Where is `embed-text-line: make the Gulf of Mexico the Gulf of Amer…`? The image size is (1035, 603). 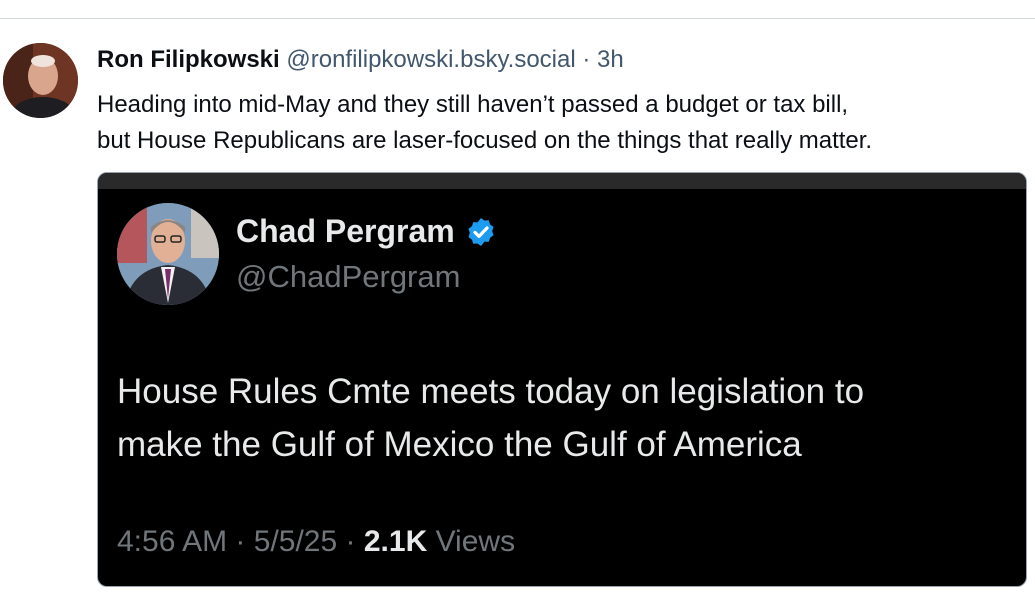 embed-text-line: make the Gulf of Mexico the Gulf of Amer… is located at coordinates (459, 444).